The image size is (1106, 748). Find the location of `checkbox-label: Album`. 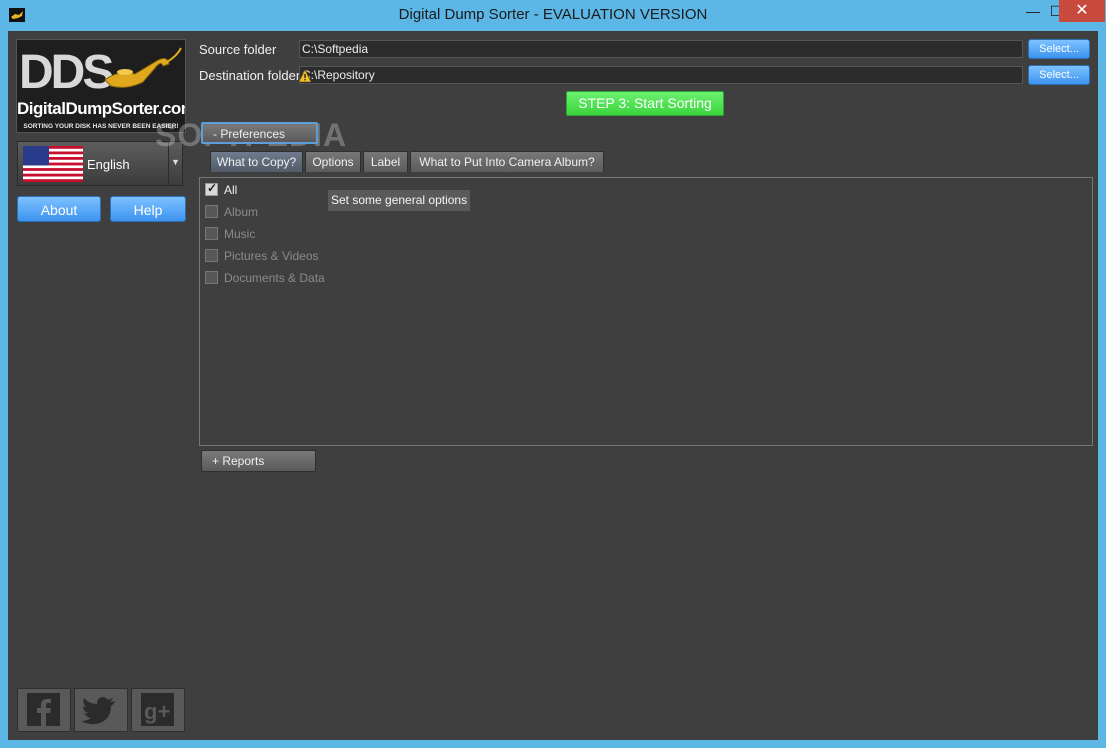

checkbox-label: Album is located at coordinates (241, 212).